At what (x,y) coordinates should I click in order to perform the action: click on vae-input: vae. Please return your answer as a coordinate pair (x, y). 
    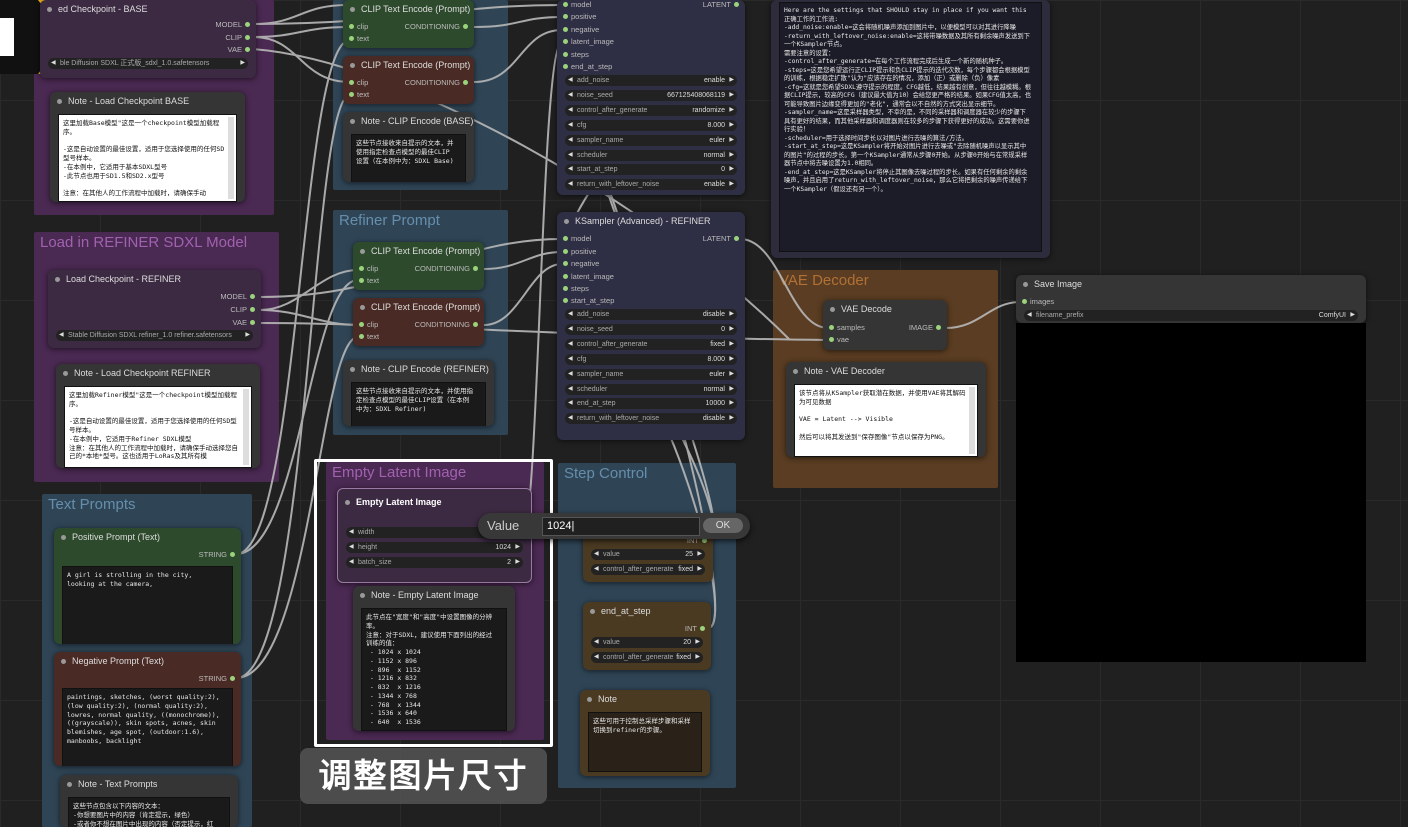
    Looking at the image, I should click on (839, 340).